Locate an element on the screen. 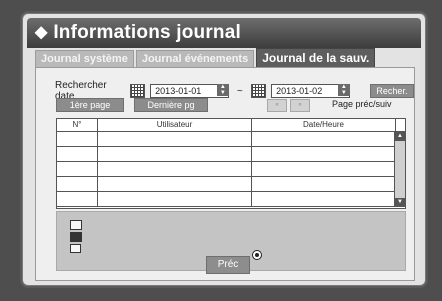 The image size is (442, 301). tab-backup-log: Journal de la sauv. is located at coordinates (316, 57).